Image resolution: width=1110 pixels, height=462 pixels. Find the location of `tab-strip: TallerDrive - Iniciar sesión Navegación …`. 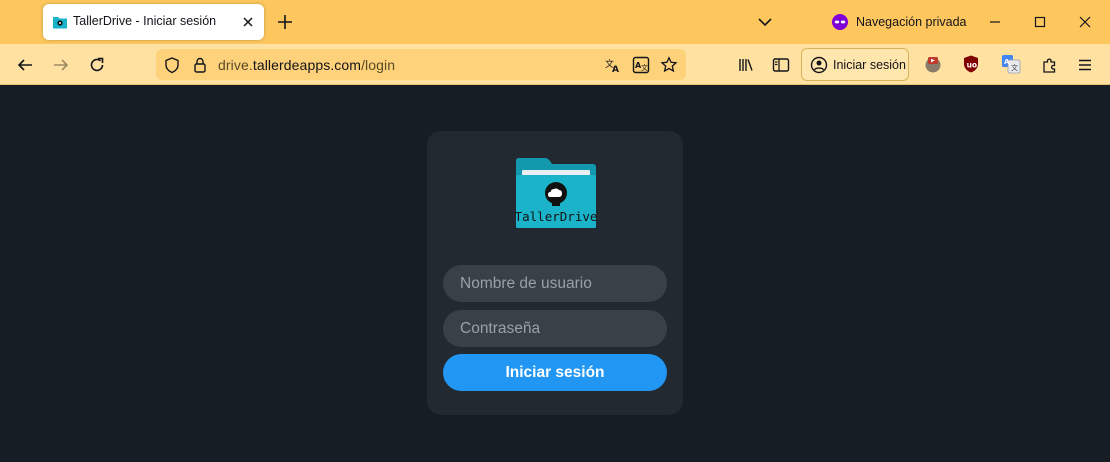

tab-strip: TallerDrive - Iniciar sesión Navegación … is located at coordinates (555, 22).